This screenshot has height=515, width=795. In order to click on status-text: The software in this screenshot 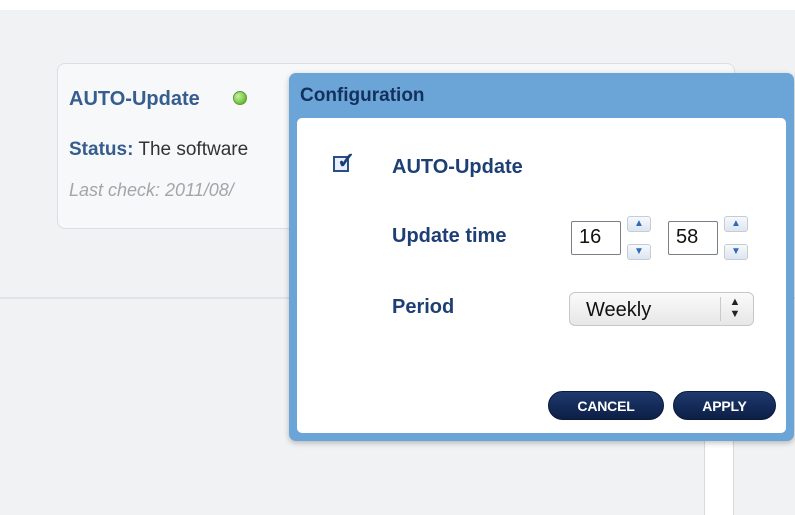, I will do `click(193, 149)`.